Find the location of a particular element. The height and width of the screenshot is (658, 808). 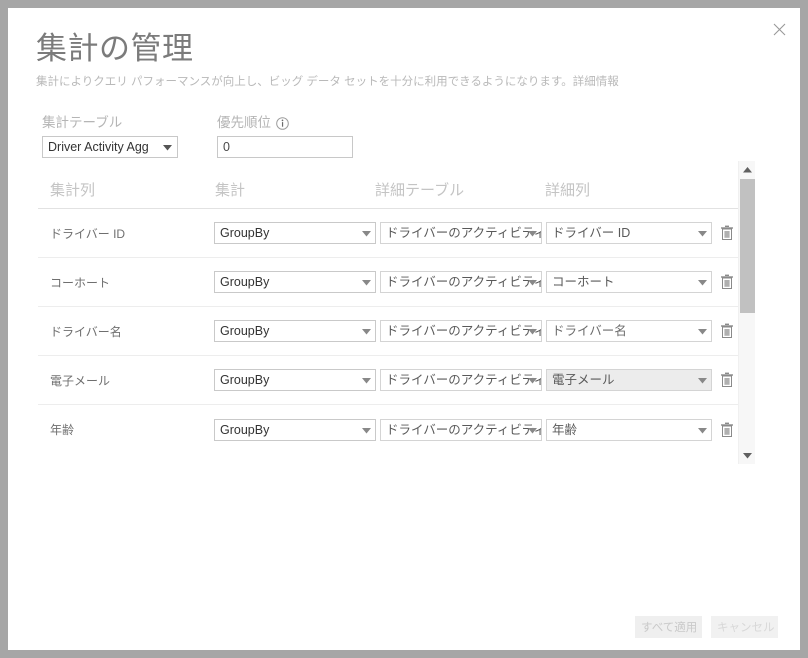

grid-scrollbar is located at coordinates (746, 312).